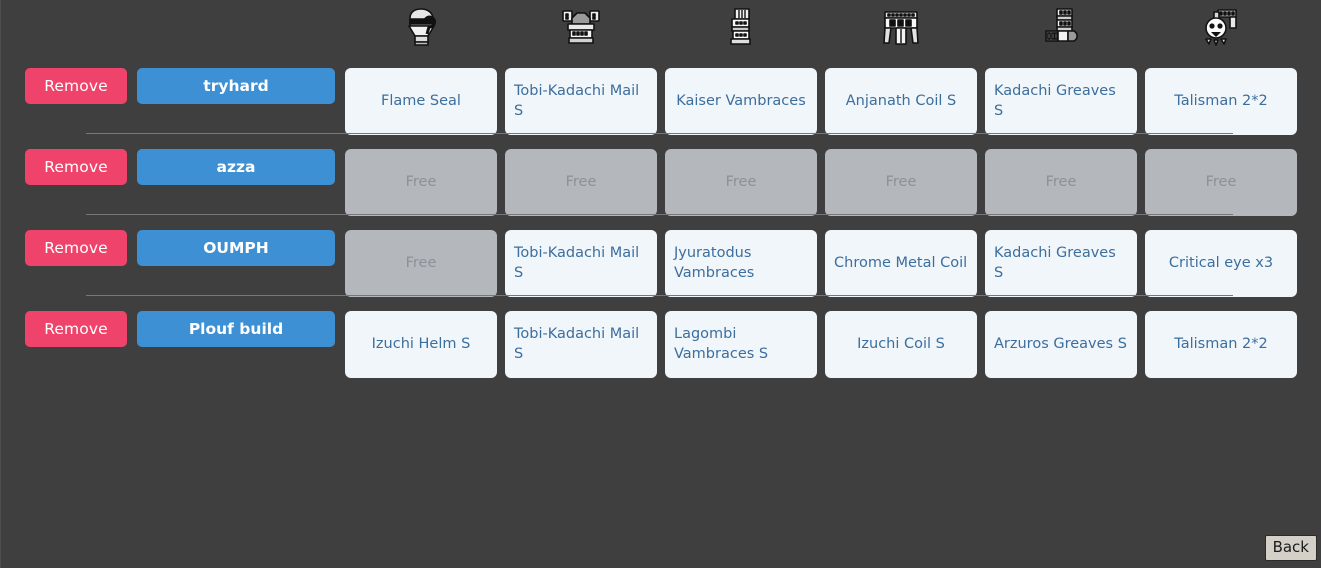  Describe the element at coordinates (236, 86) in the screenshot. I see `build-name-button: tryhard` at that location.